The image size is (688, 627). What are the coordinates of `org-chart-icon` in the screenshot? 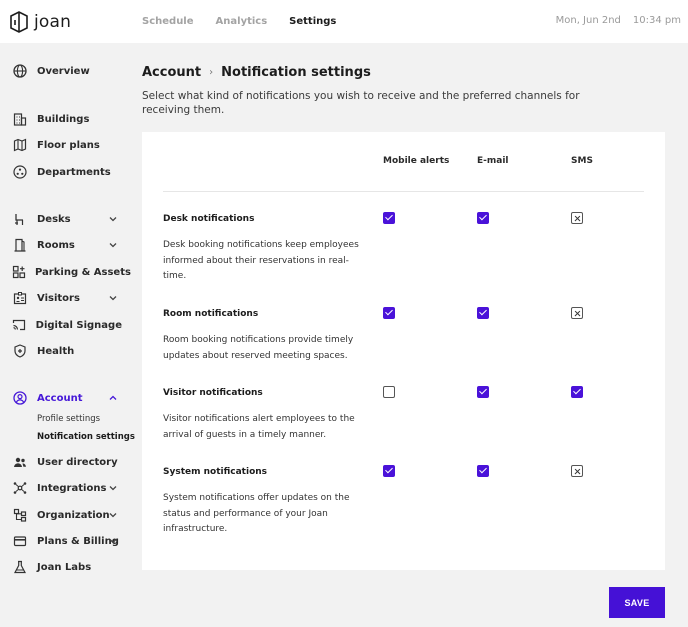 It's located at (20, 515).